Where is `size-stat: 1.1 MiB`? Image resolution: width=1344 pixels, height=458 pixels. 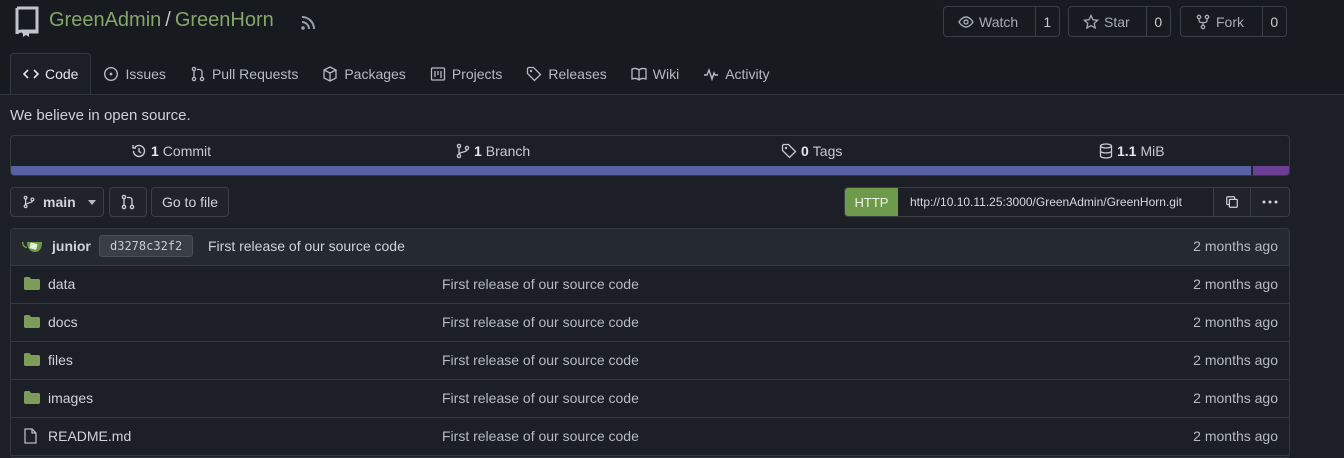
size-stat: 1.1 MiB is located at coordinates (1132, 151).